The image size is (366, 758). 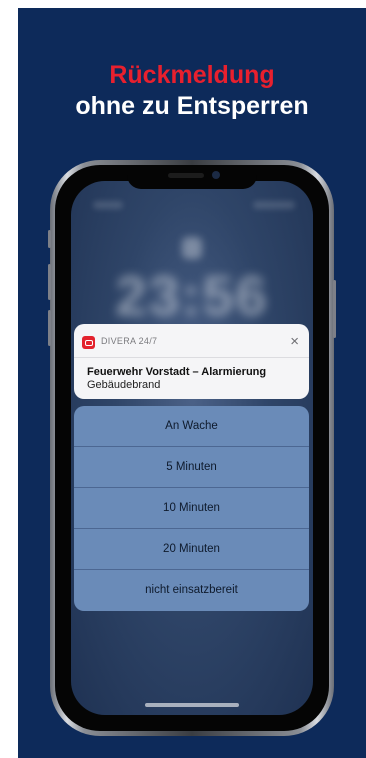 What do you see at coordinates (192, 705) in the screenshot?
I see `home-indicator` at bounding box center [192, 705].